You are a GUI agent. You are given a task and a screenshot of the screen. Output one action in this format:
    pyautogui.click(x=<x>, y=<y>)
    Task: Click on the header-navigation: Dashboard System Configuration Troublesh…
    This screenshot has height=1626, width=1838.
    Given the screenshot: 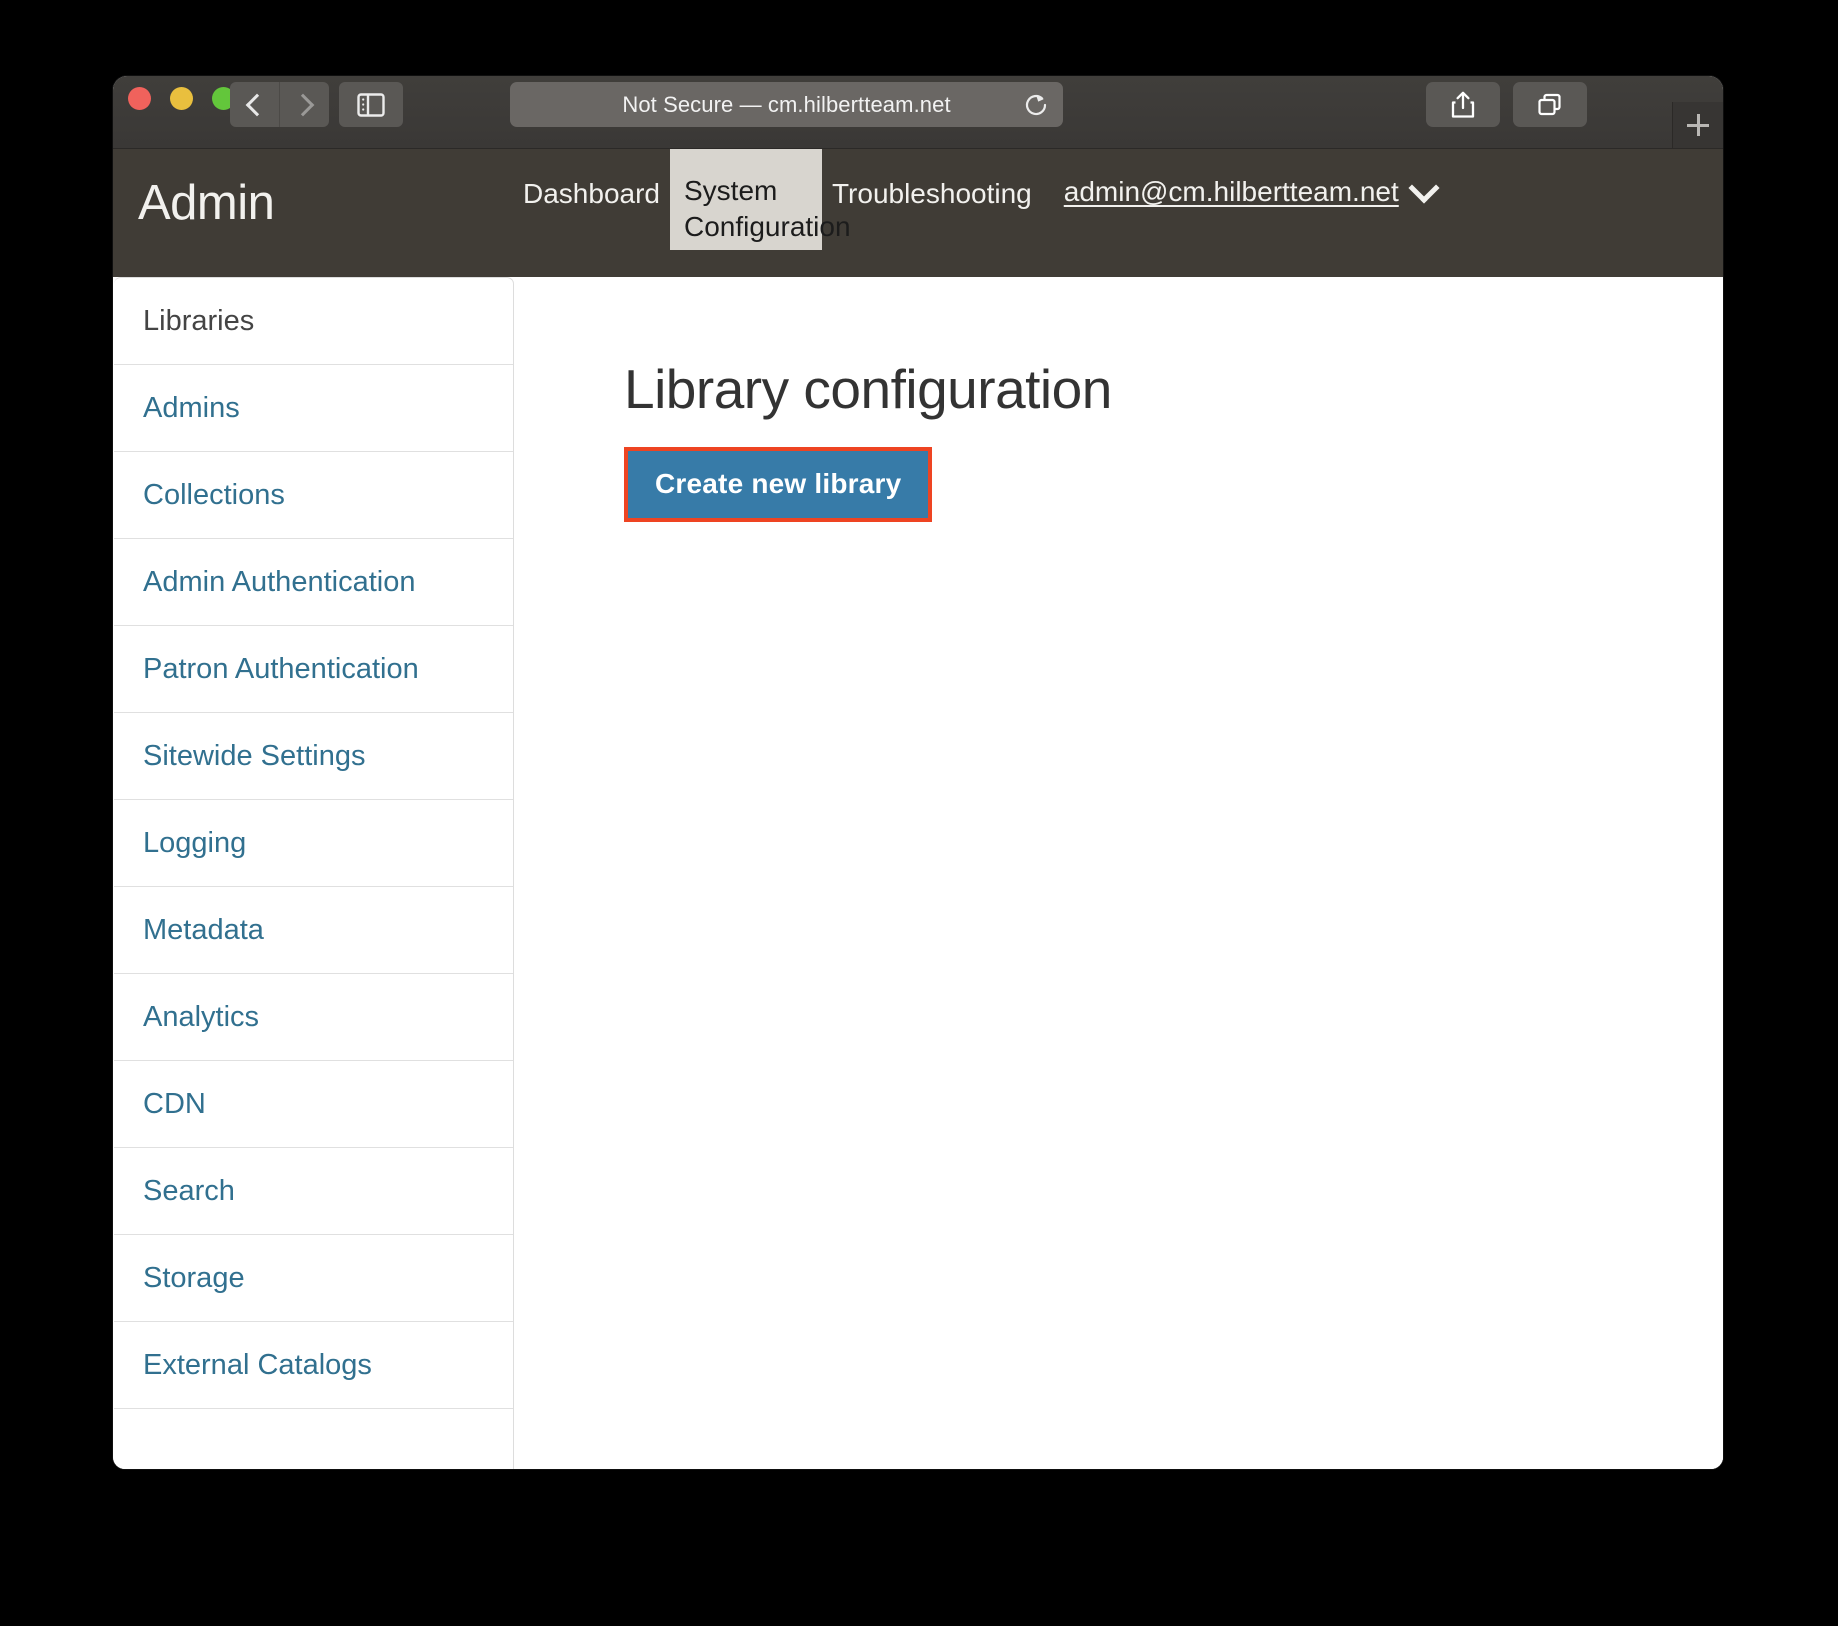 What is the action you would take?
    pyautogui.click(x=976, y=213)
    